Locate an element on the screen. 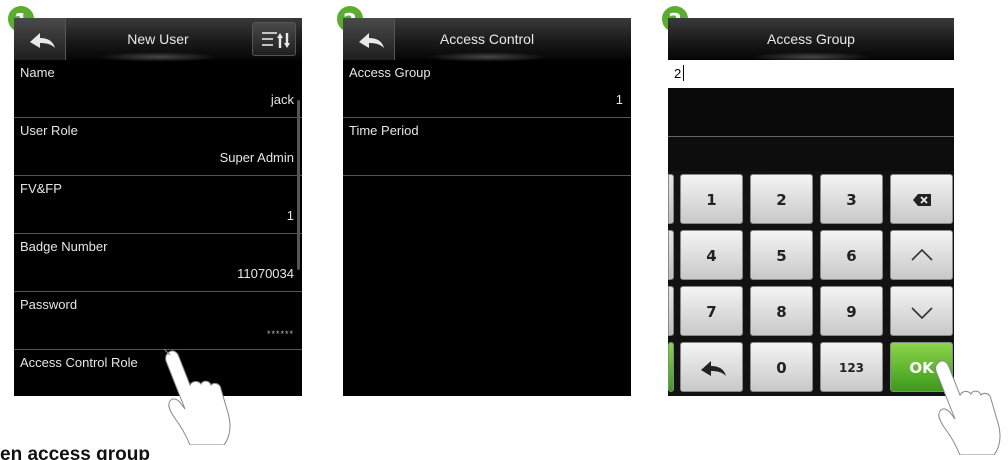 The height and width of the screenshot is (460, 1008). row-label: Badge Number is located at coordinates (64, 246).